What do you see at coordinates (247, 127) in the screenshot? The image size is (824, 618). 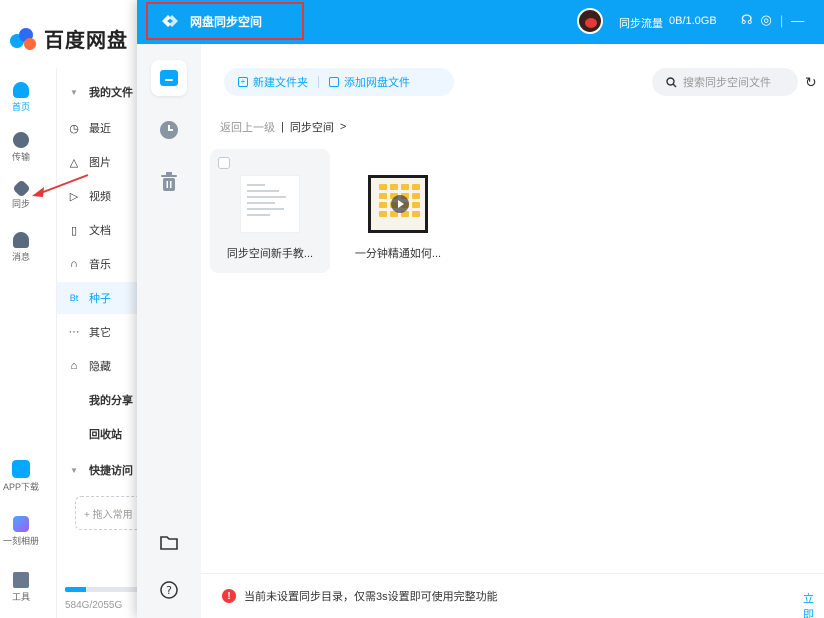 I see `back-link: 返回上一级` at bounding box center [247, 127].